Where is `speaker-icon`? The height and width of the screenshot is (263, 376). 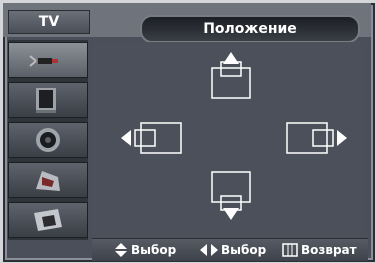 speaker-icon is located at coordinates (48, 140).